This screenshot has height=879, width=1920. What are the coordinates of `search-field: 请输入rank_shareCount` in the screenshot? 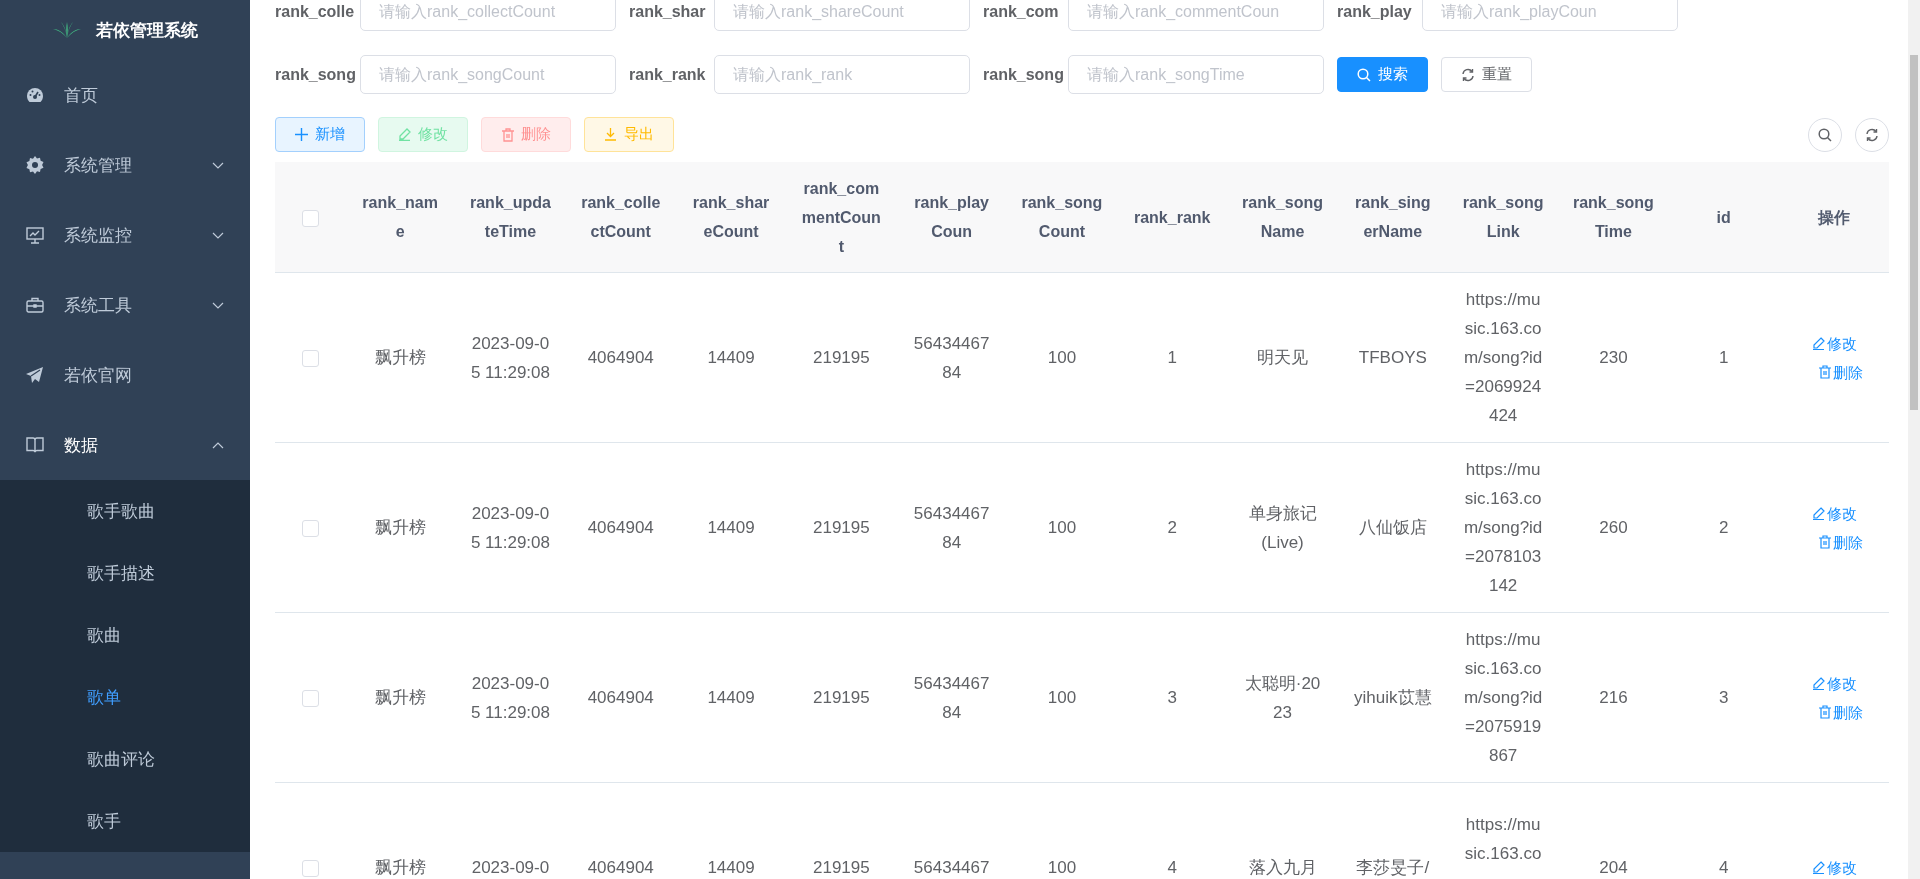 It's located at (842, 15).